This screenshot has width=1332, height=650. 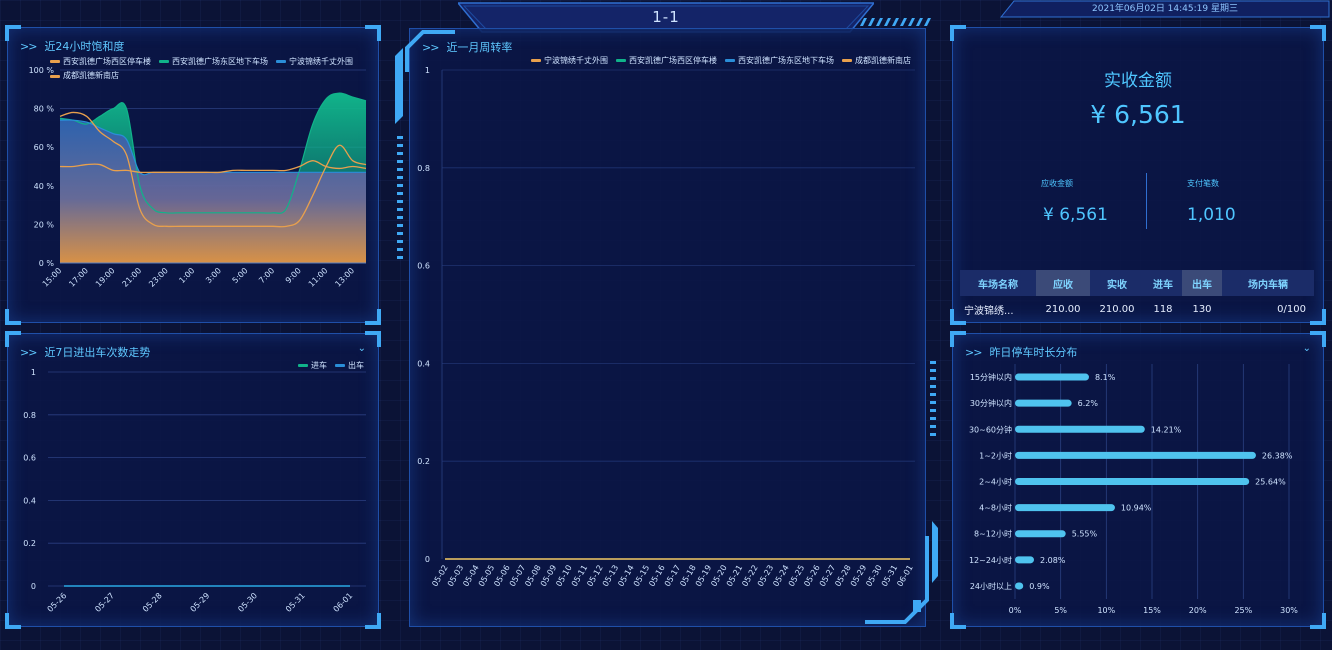 What do you see at coordinates (990, 560) in the screenshot?
I see `category-label: 12~24小时` at bounding box center [990, 560].